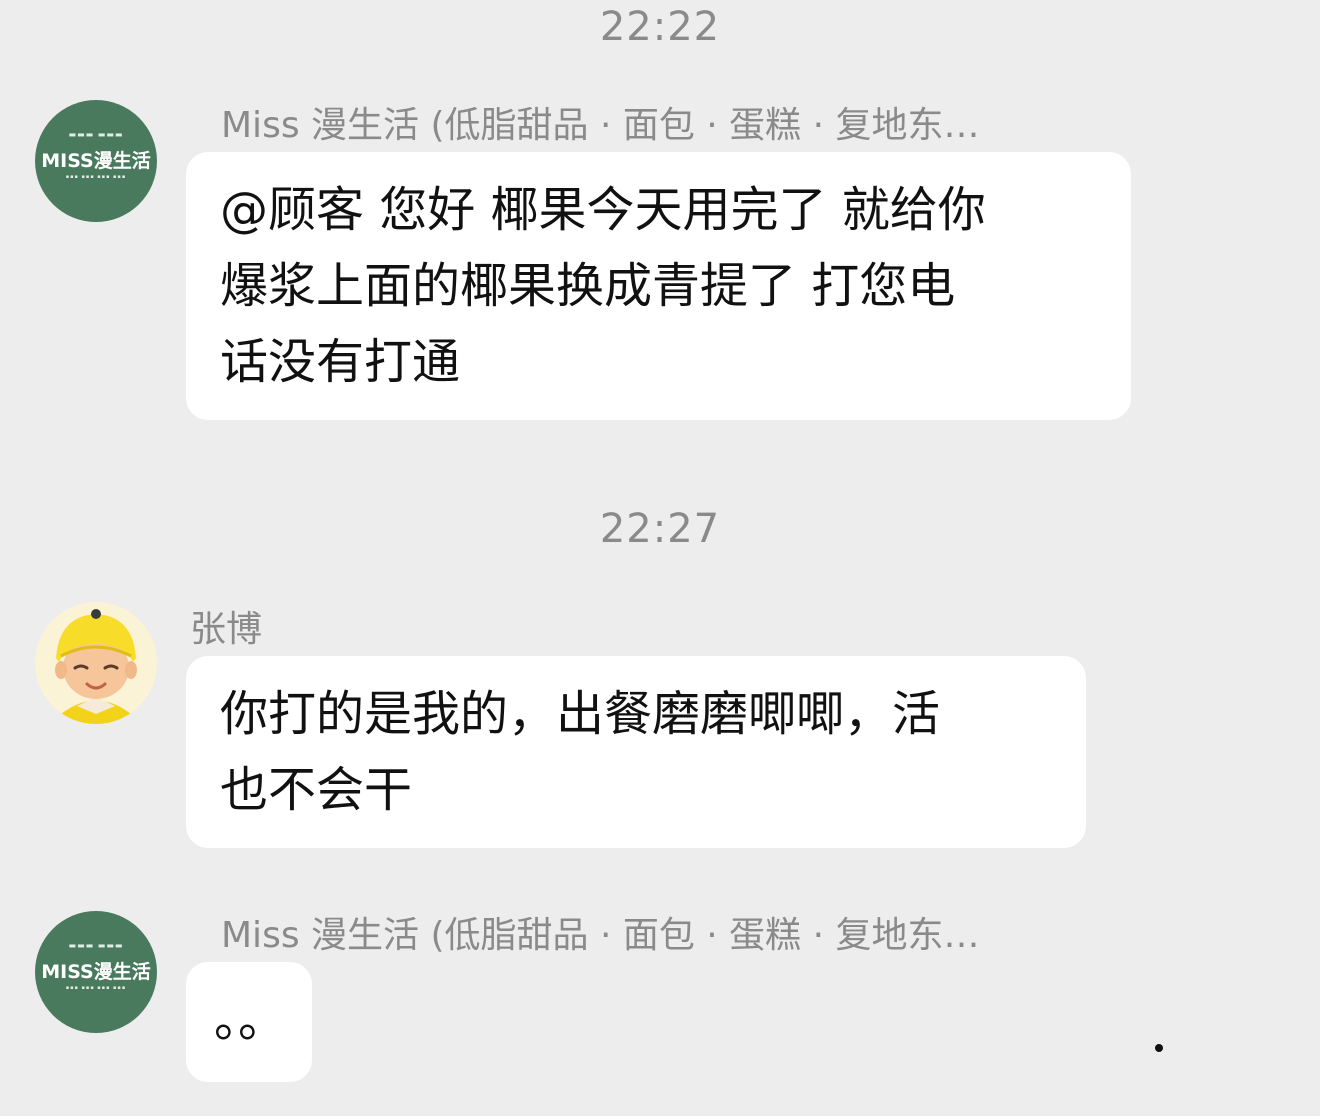  Describe the element at coordinates (226, 629) in the screenshot. I see `sender-name: 张博` at that location.